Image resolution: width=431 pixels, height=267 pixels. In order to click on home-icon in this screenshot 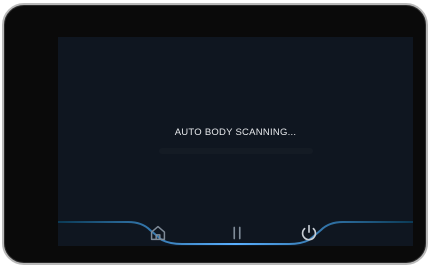, I will do `click(158, 233)`.